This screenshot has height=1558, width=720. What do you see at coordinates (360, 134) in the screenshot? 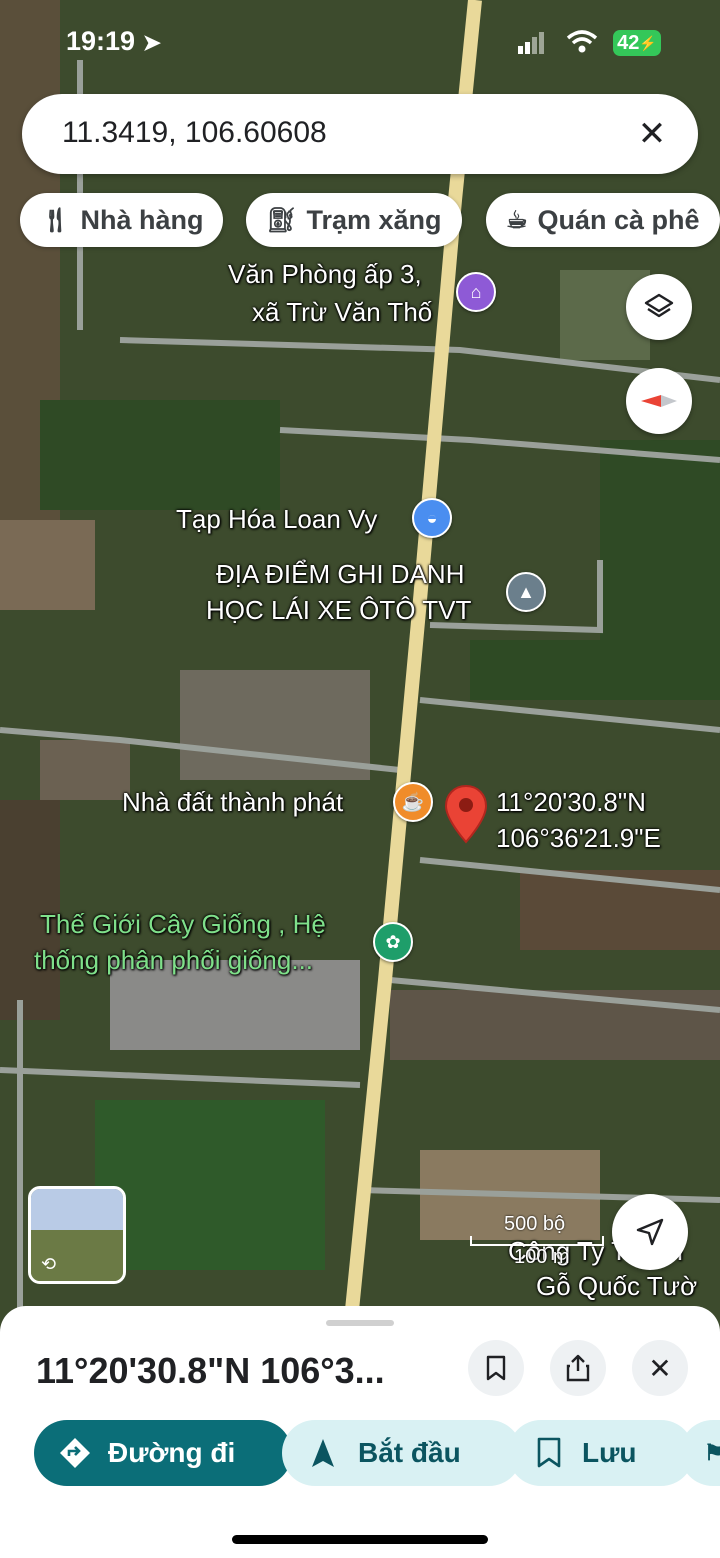
I see `search-box: 11.3419, 106.60608 ✕` at bounding box center [360, 134].